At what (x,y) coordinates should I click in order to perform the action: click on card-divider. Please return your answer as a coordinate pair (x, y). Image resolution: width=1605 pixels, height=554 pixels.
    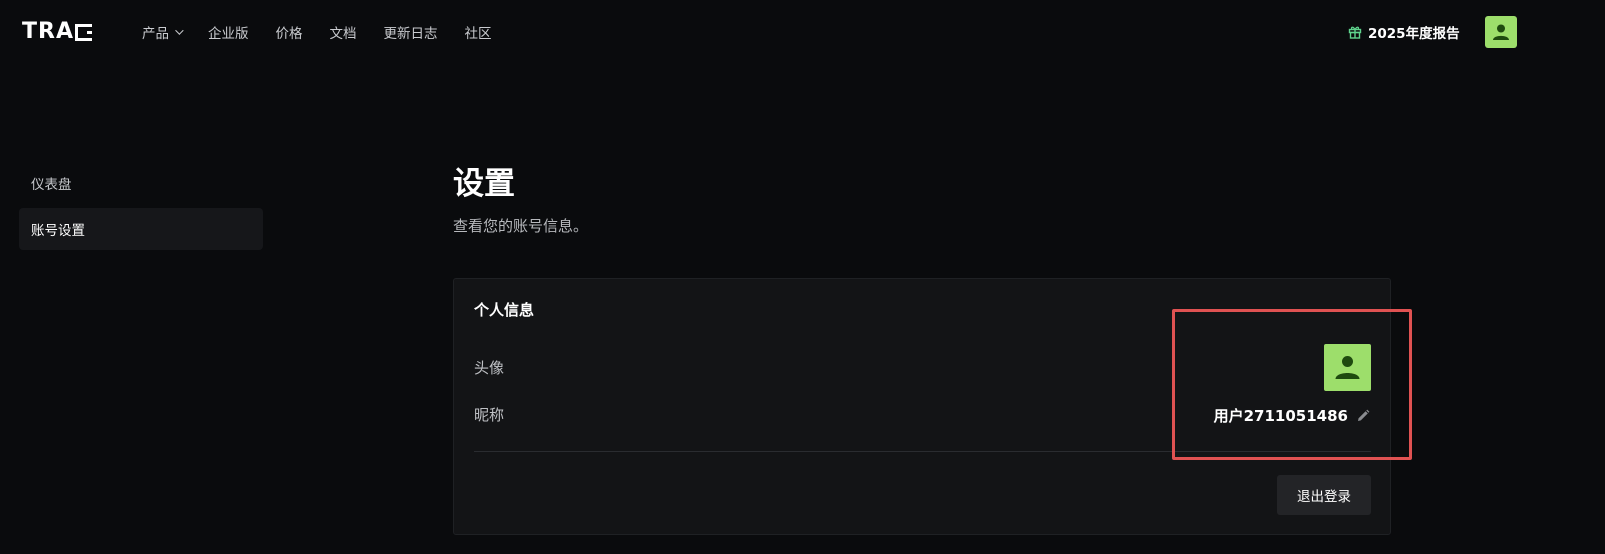
    Looking at the image, I should click on (922, 451).